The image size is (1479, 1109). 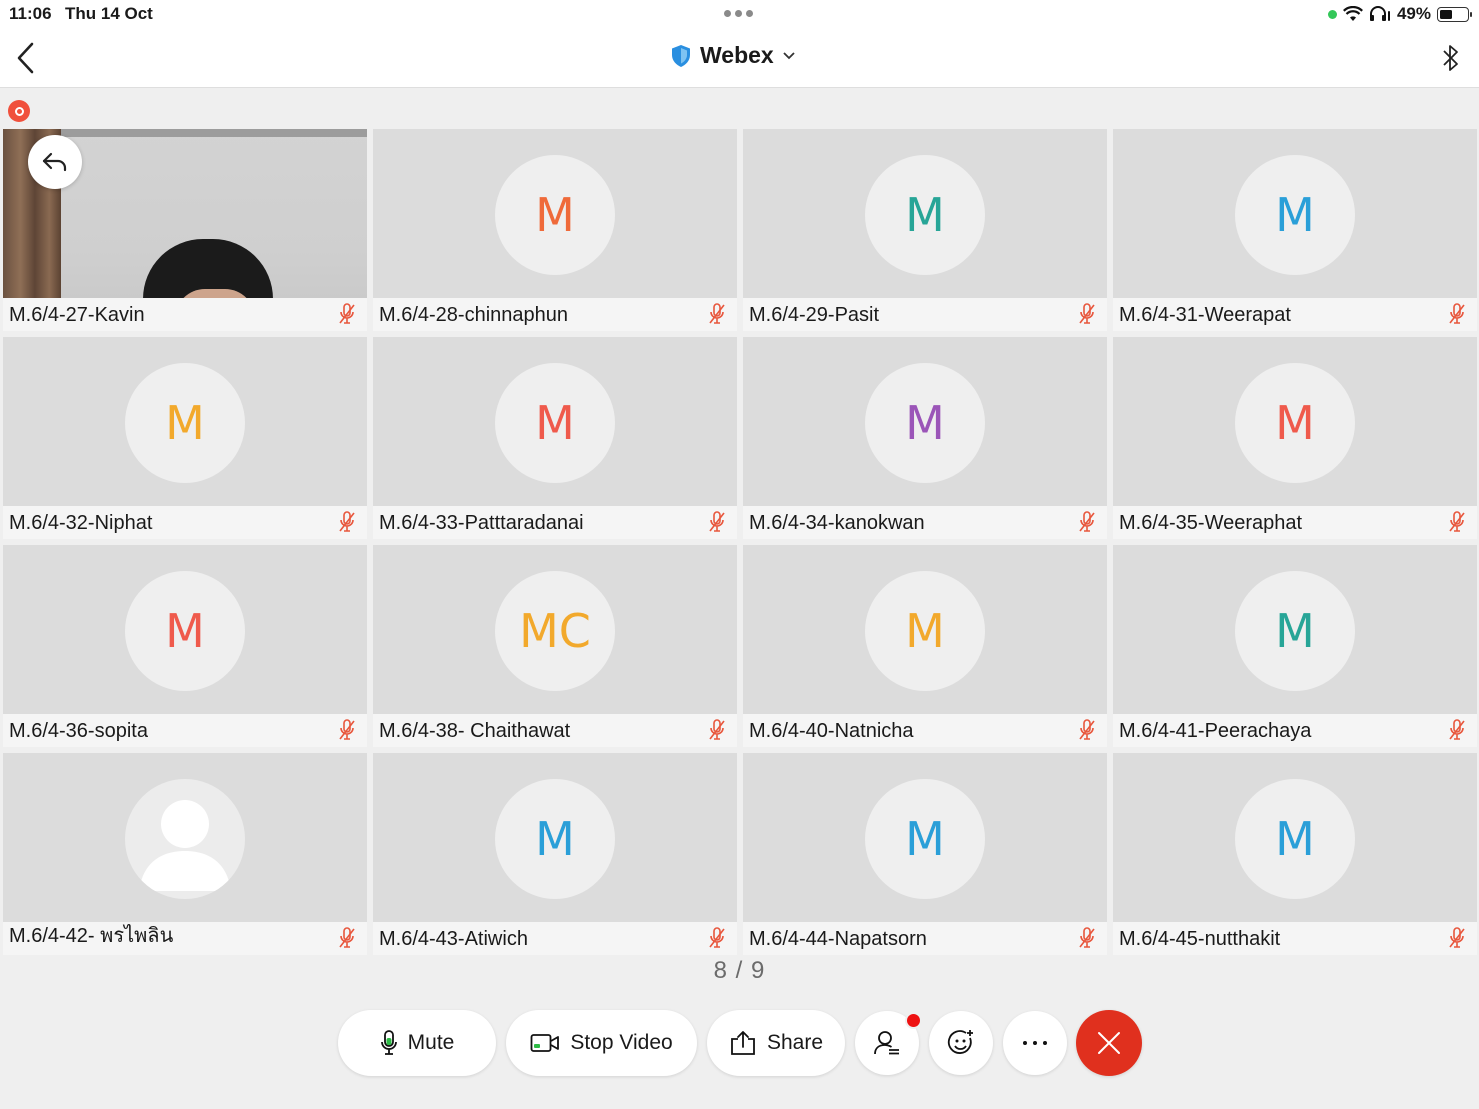 I want to click on swap-view-button, so click(x=55, y=162).